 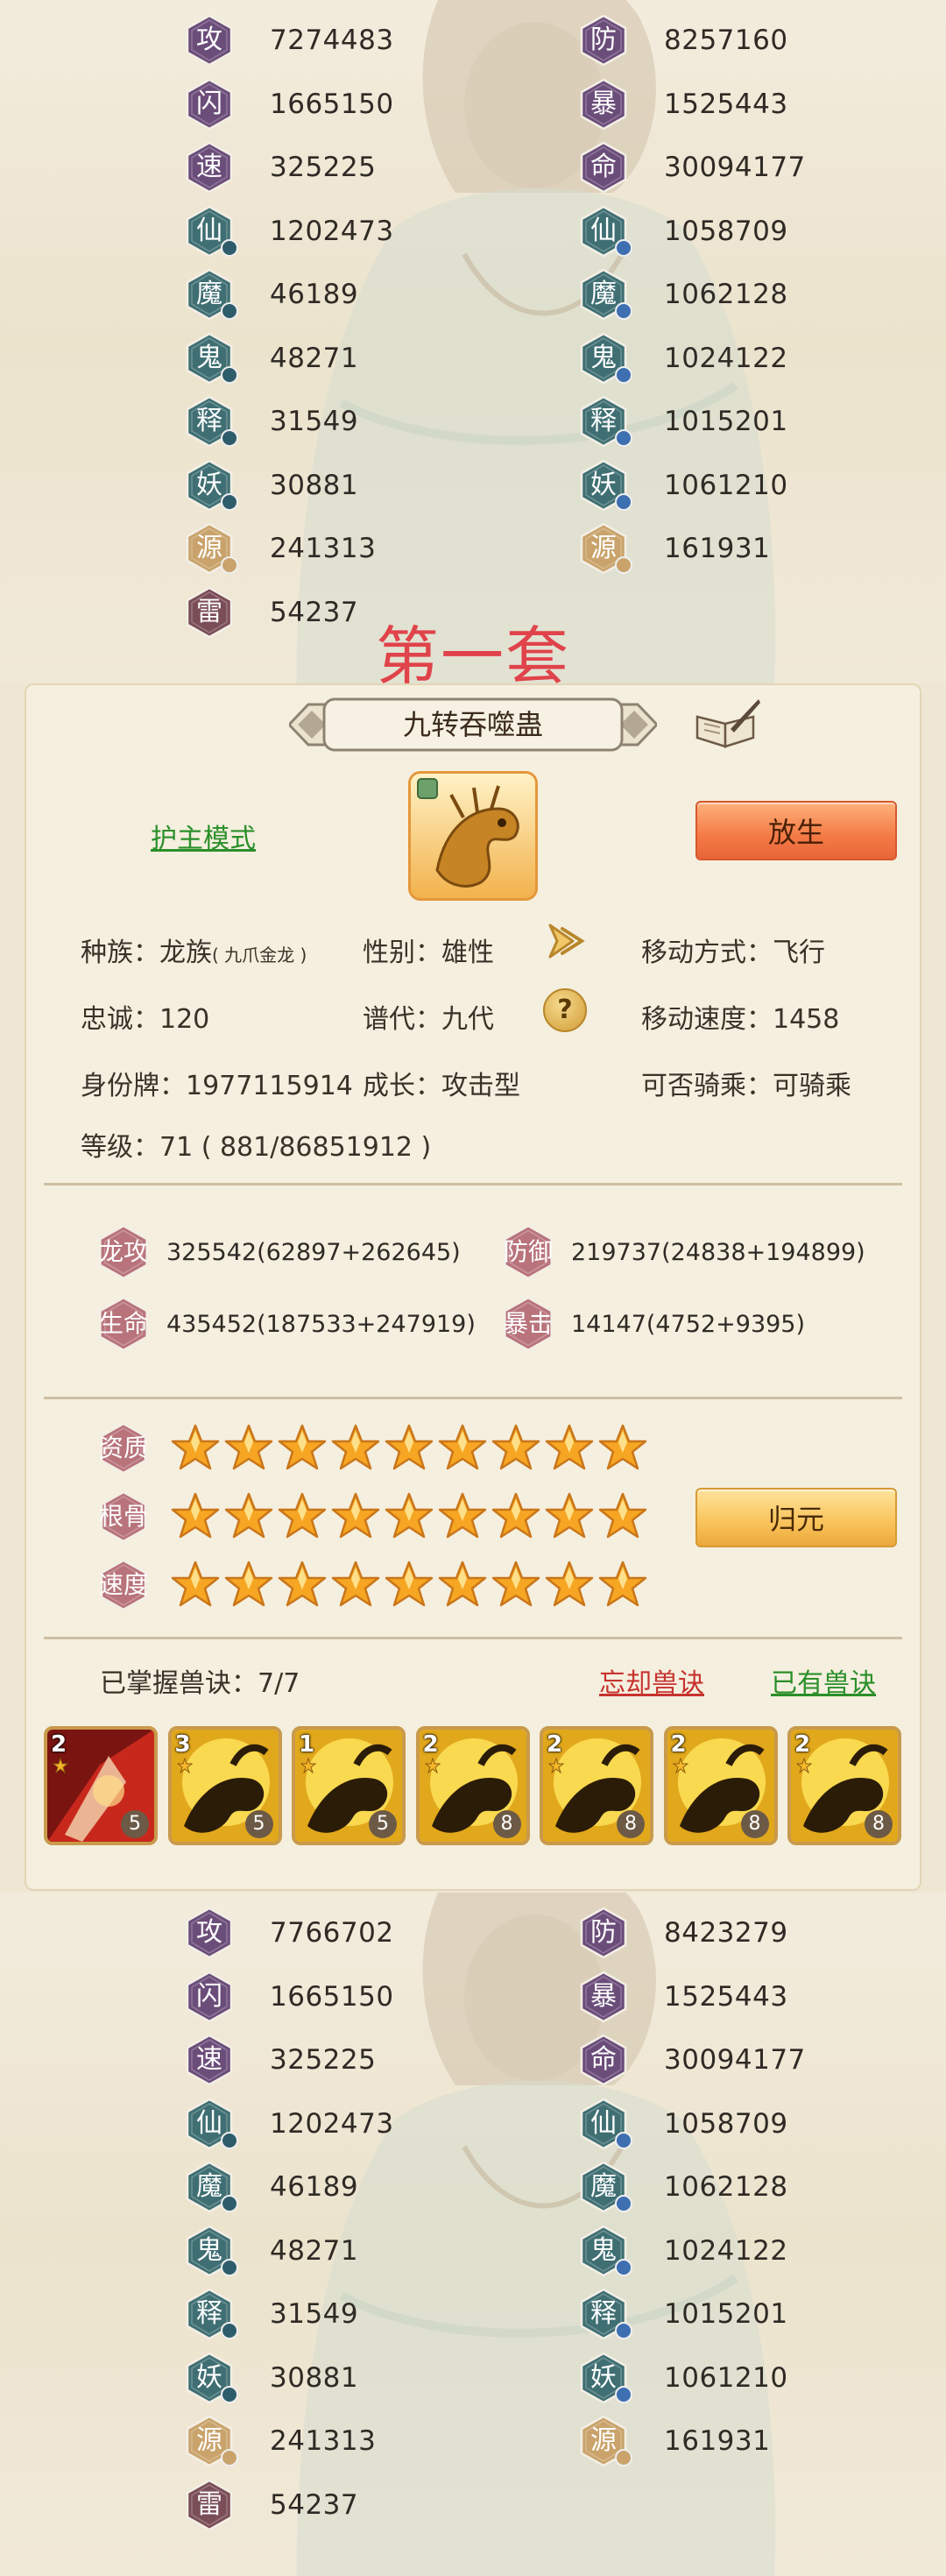 What do you see at coordinates (372, 1585) in the screenshot?
I see `star-rating-row: 速度` at bounding box center [372, 1585].